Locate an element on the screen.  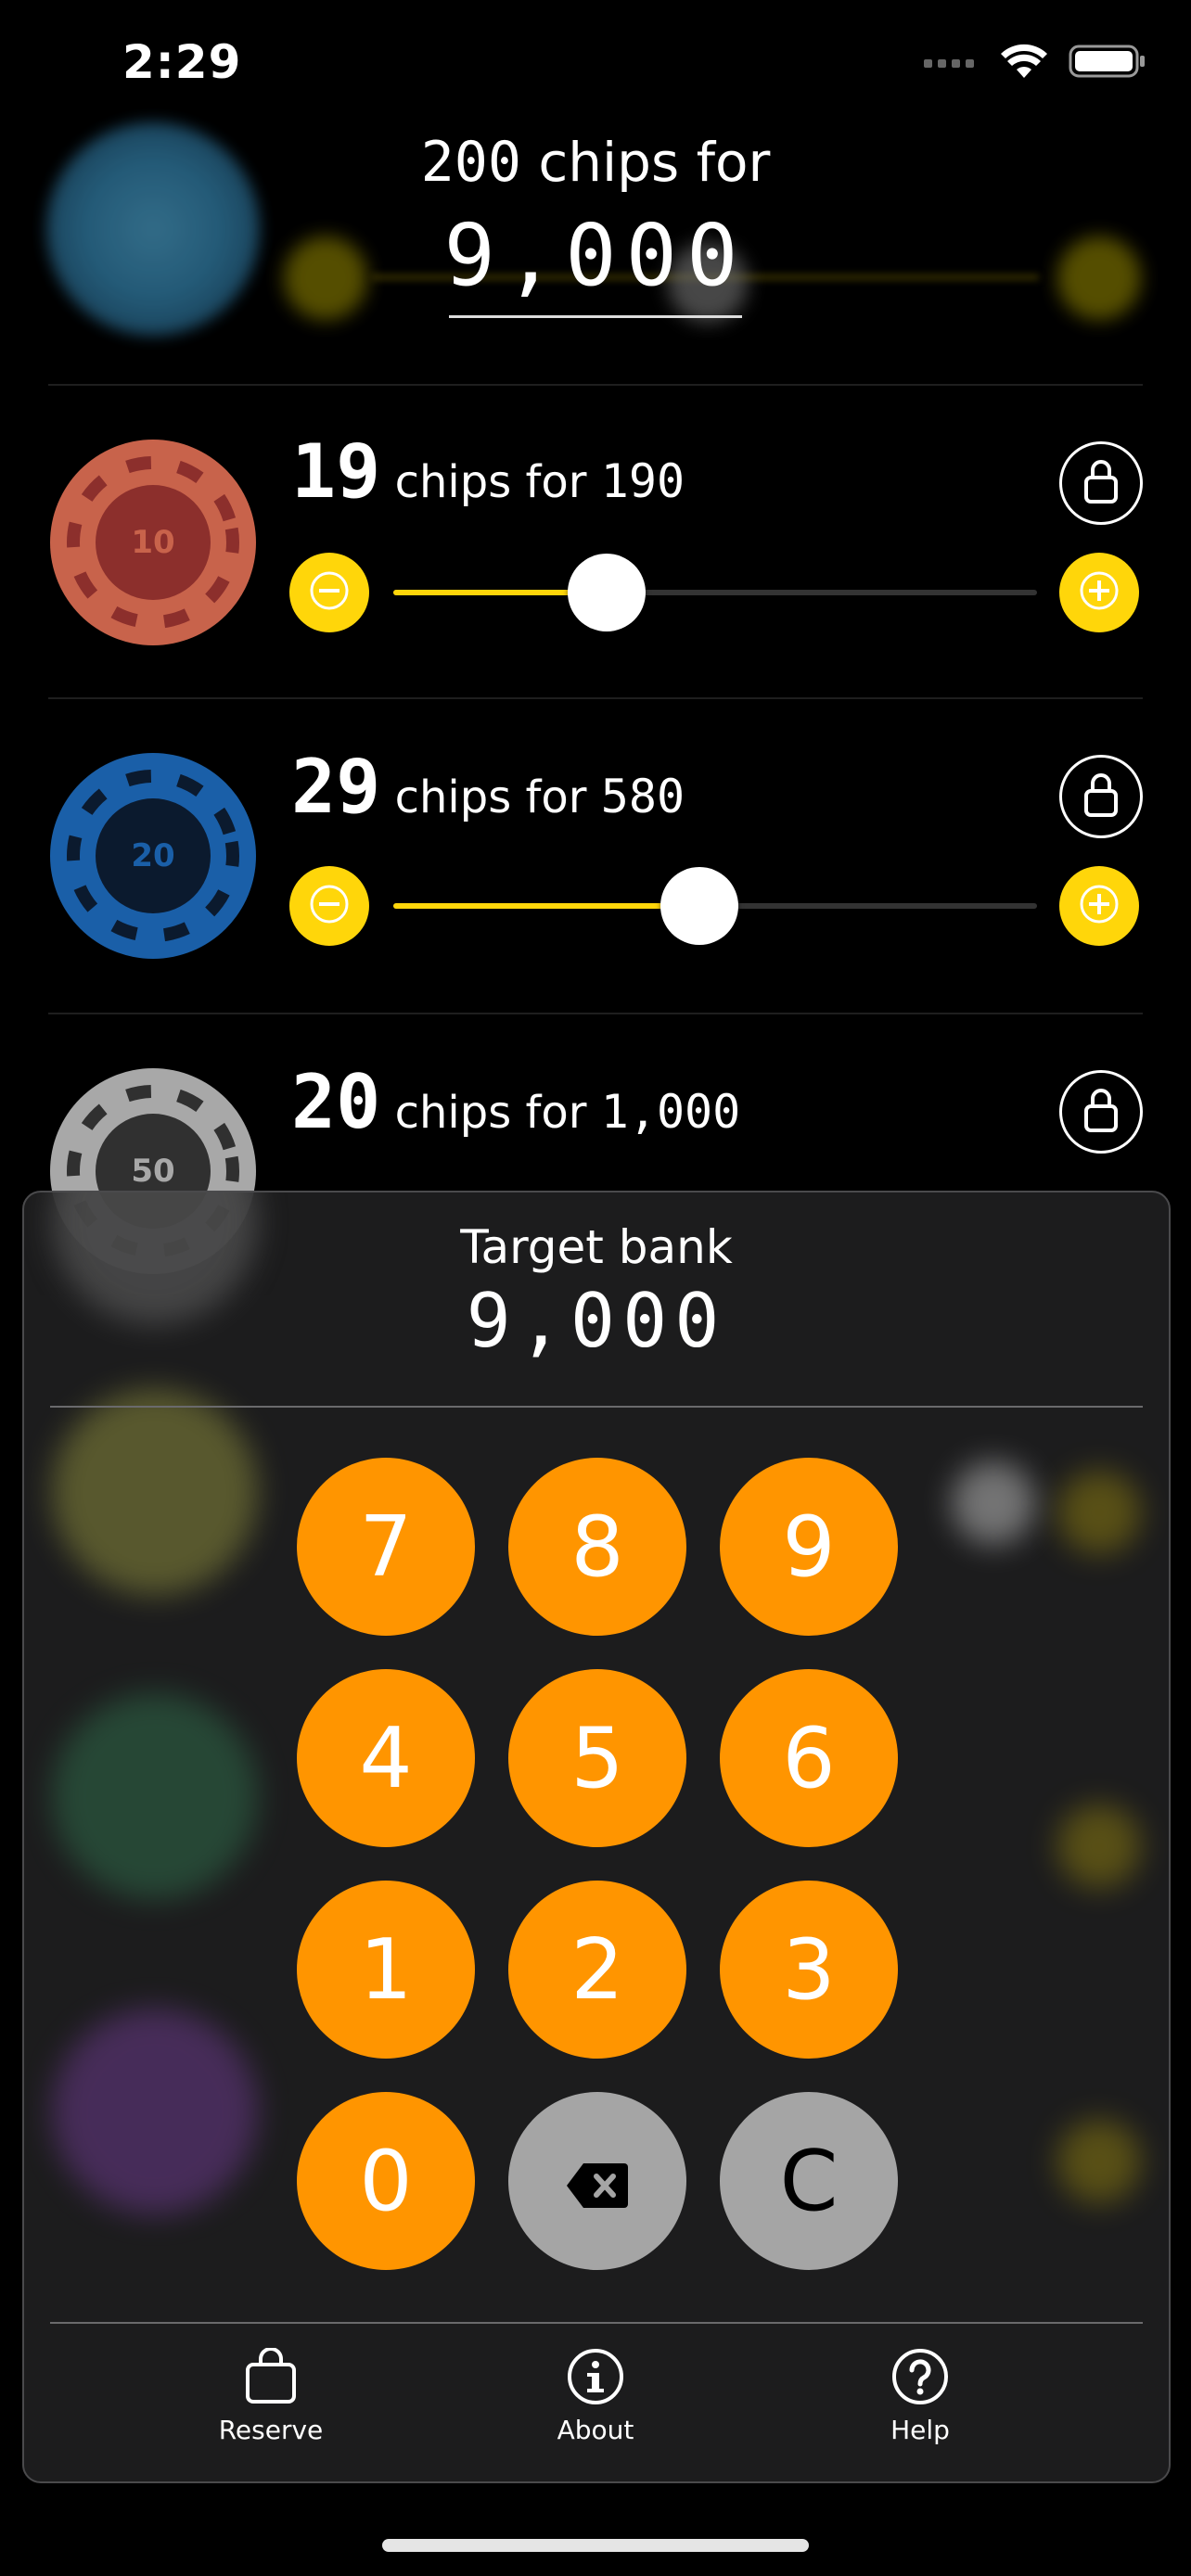
wifi-icon is located at coordinates (1024, 63).